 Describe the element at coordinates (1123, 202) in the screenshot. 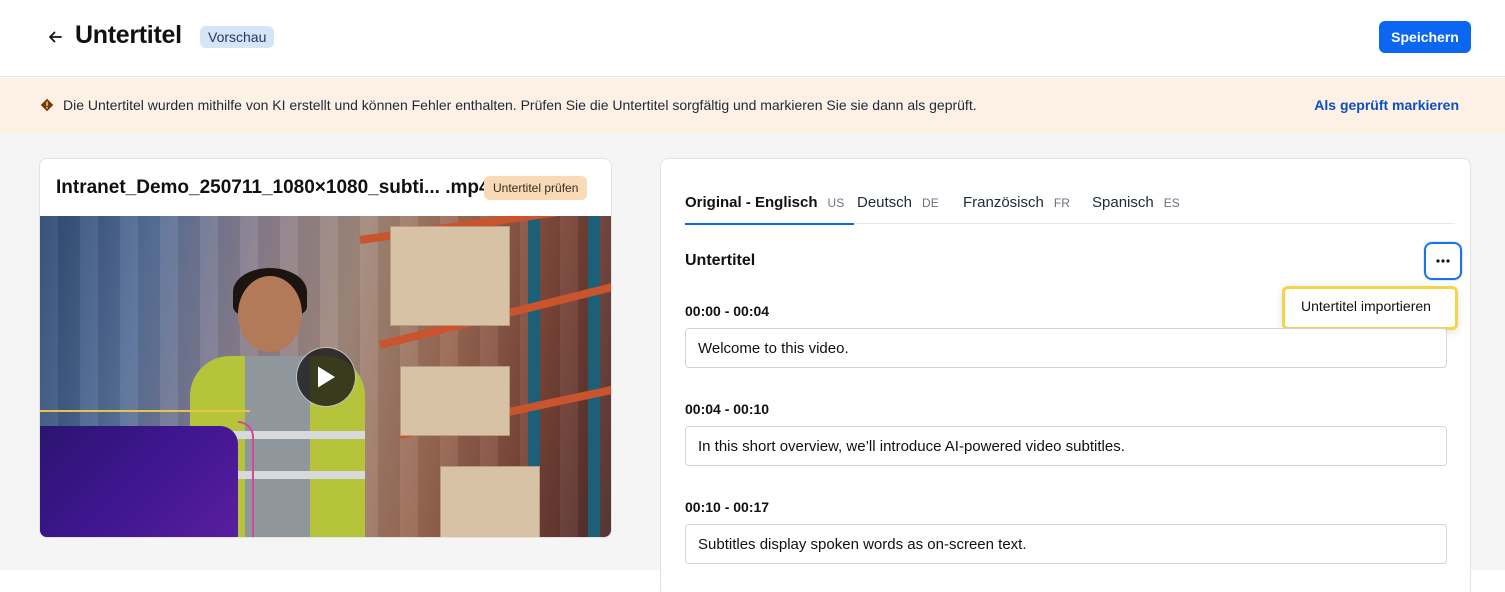

I see `tab-label: Spanisch` at that location.